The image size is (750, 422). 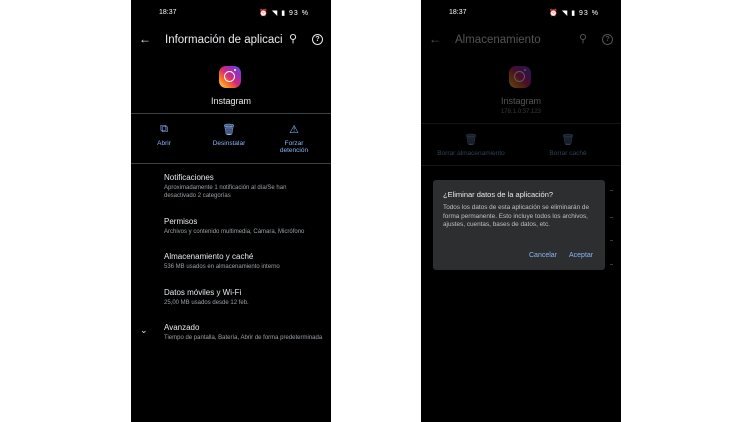 What do you see at coordinates (498, 194) in the screenshot?
I see `dialog-title: ¿Eliminar datos de la aplicación?` at bounding box center [498, 194].